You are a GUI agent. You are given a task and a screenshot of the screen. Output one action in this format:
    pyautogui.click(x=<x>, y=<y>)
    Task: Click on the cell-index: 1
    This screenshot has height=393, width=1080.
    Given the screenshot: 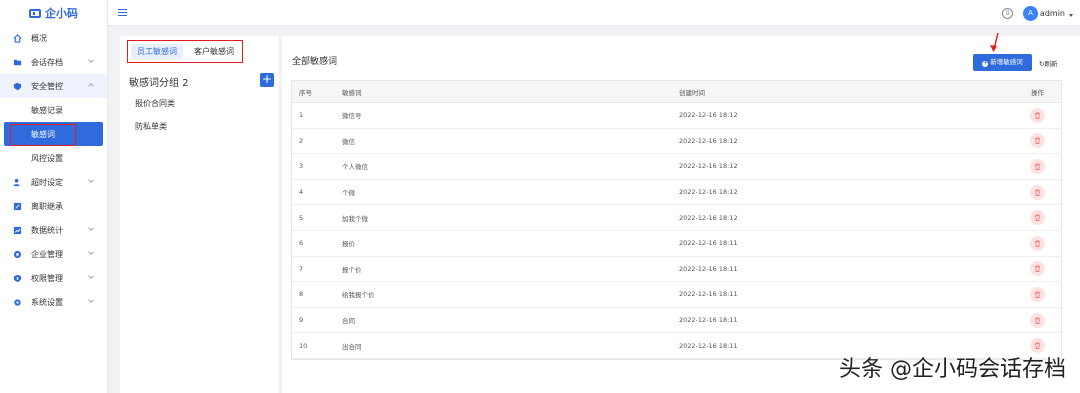 What is the action you would take?
    pyautogui.click(x=301, y=115)
    